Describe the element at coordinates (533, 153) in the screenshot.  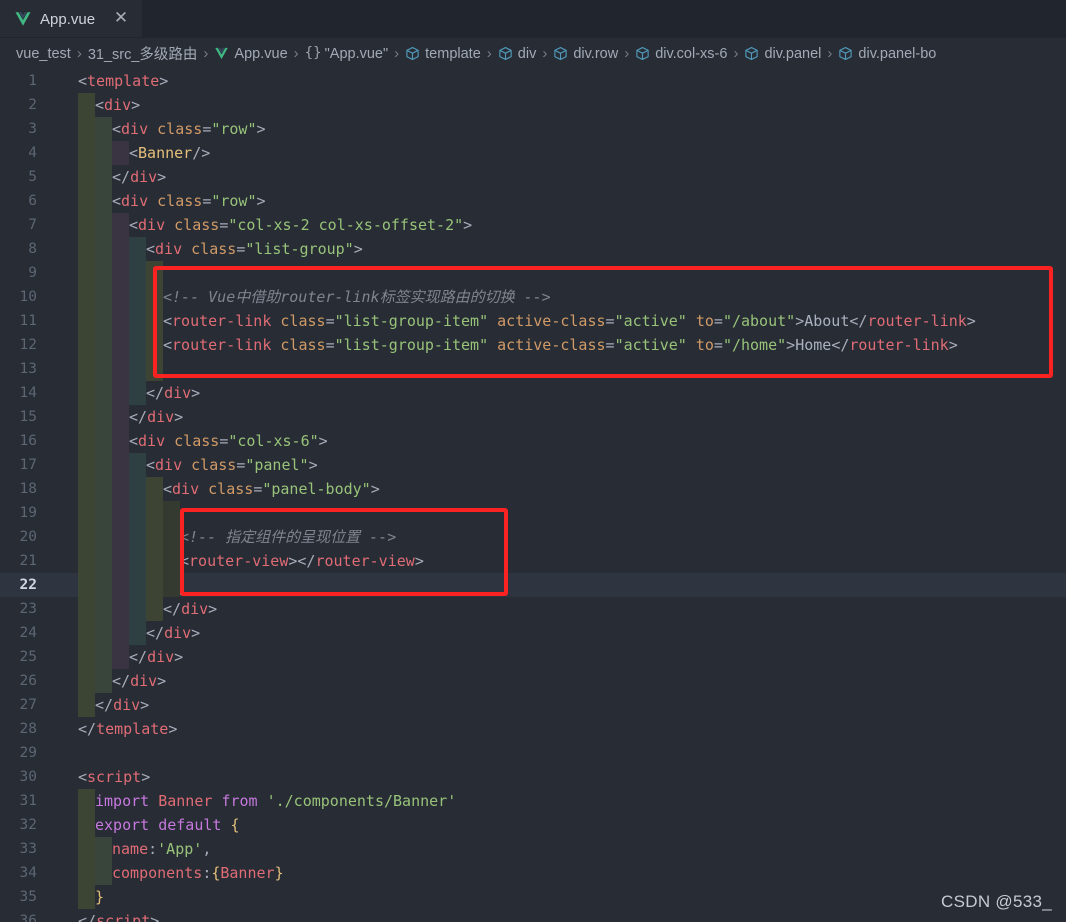
I see `code-line: 4 <Banner/>` at that location.